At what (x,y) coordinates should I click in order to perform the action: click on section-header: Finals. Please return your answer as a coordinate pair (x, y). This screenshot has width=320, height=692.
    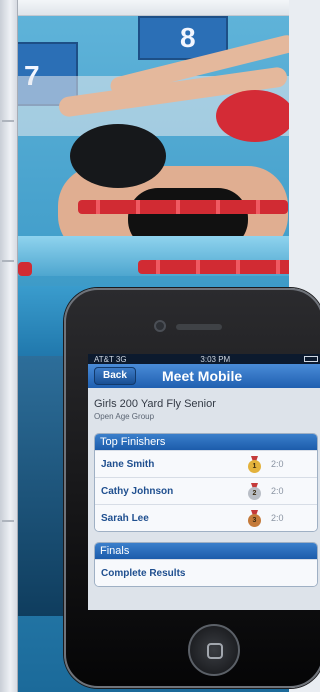
    Looking at the image, I should click on (206, 551).